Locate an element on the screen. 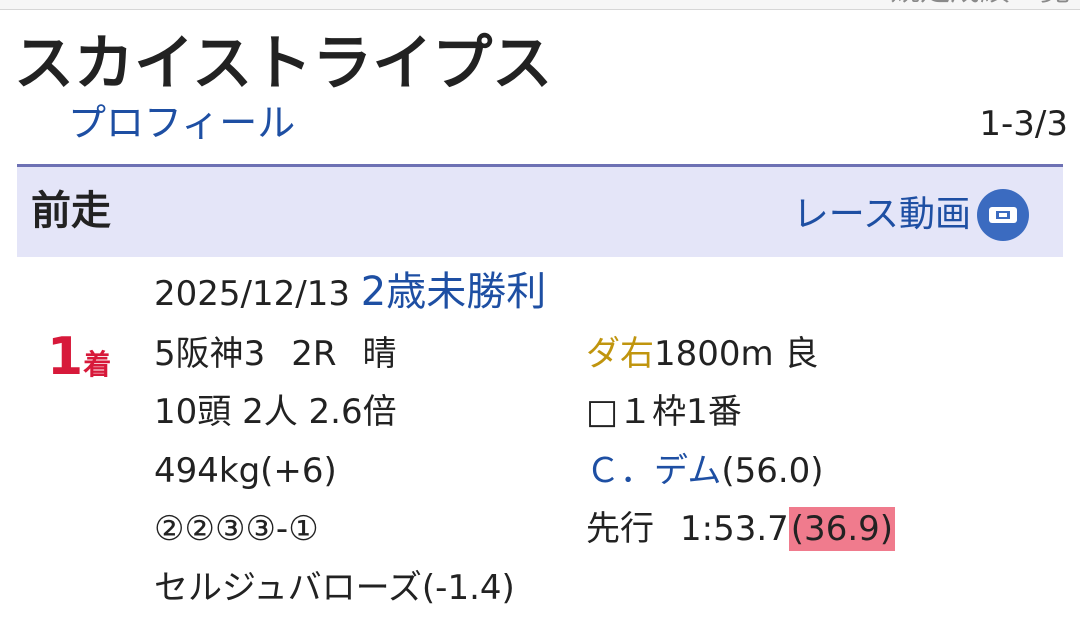 This screenshot has height=623, width=1080. race-venue-row: 5阪神3 2R 晴 is located at coordinates (275, 354).